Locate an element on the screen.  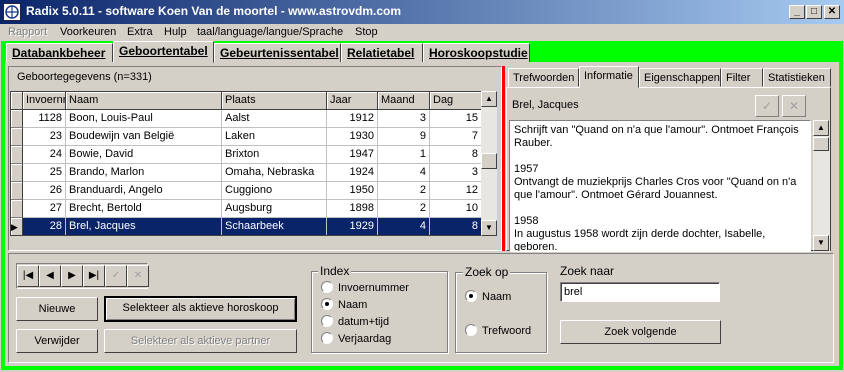
cell-jaar: 1947 is located at coordinates (352, 155).